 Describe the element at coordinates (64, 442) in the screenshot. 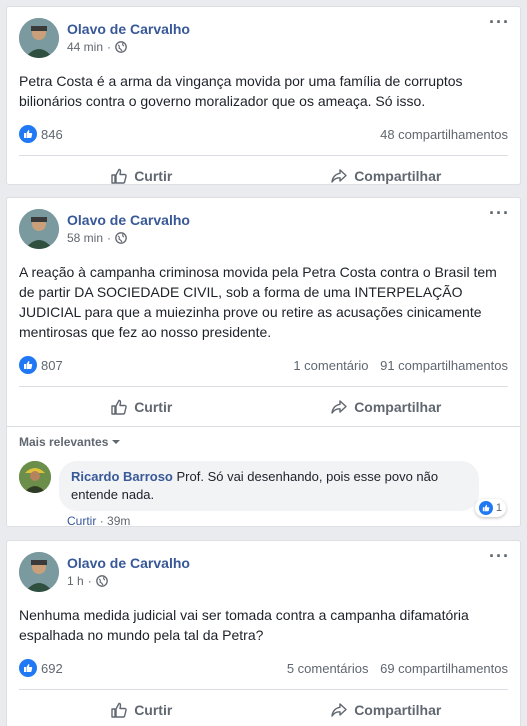

I see `comment-sort-label: Mais relevantes` at that location.